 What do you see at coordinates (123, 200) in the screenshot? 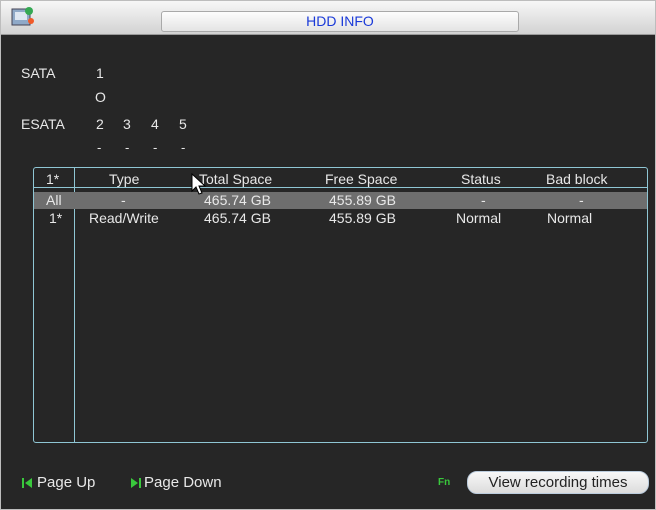
I see `table-cell-type: -` at bounding box center [123, 200].